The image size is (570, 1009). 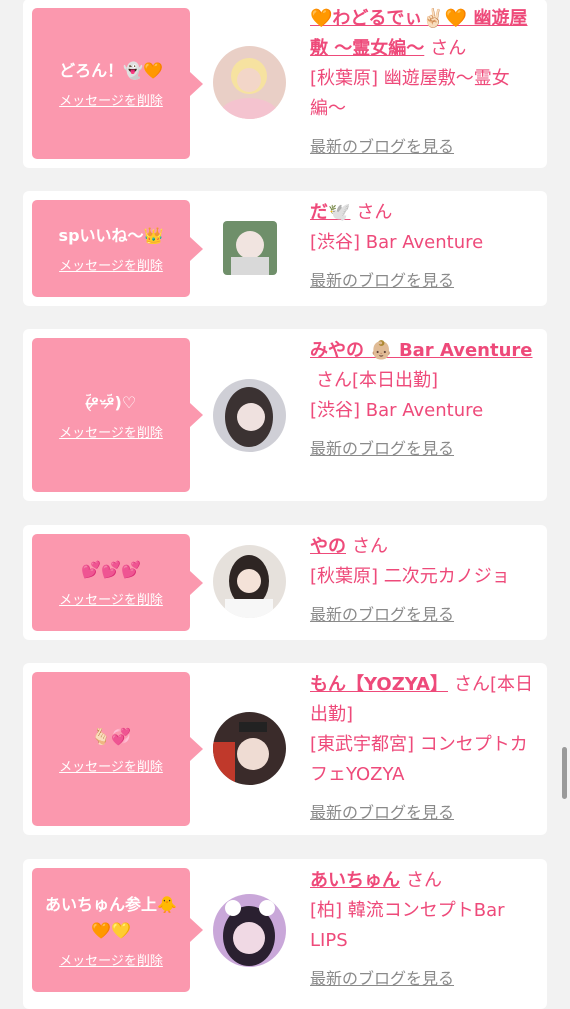 What do you see at coordinates (111, 70) in the screenshot?
I see `message-text: どろん！👻🧡` at bounding box center [111, 70].